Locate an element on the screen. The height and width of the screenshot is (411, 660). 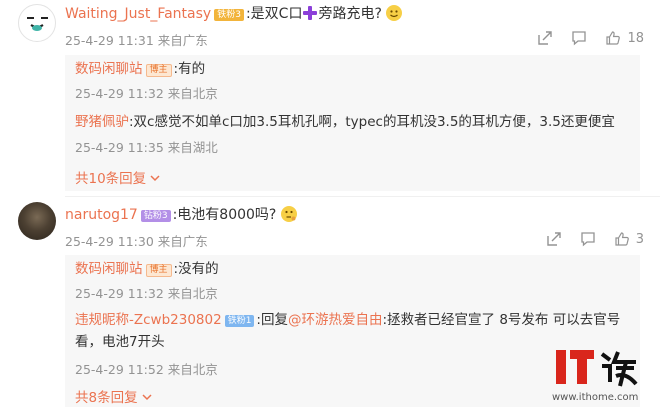
comment-text-continued: 旁路充电? is located at coordinates (350, 14).